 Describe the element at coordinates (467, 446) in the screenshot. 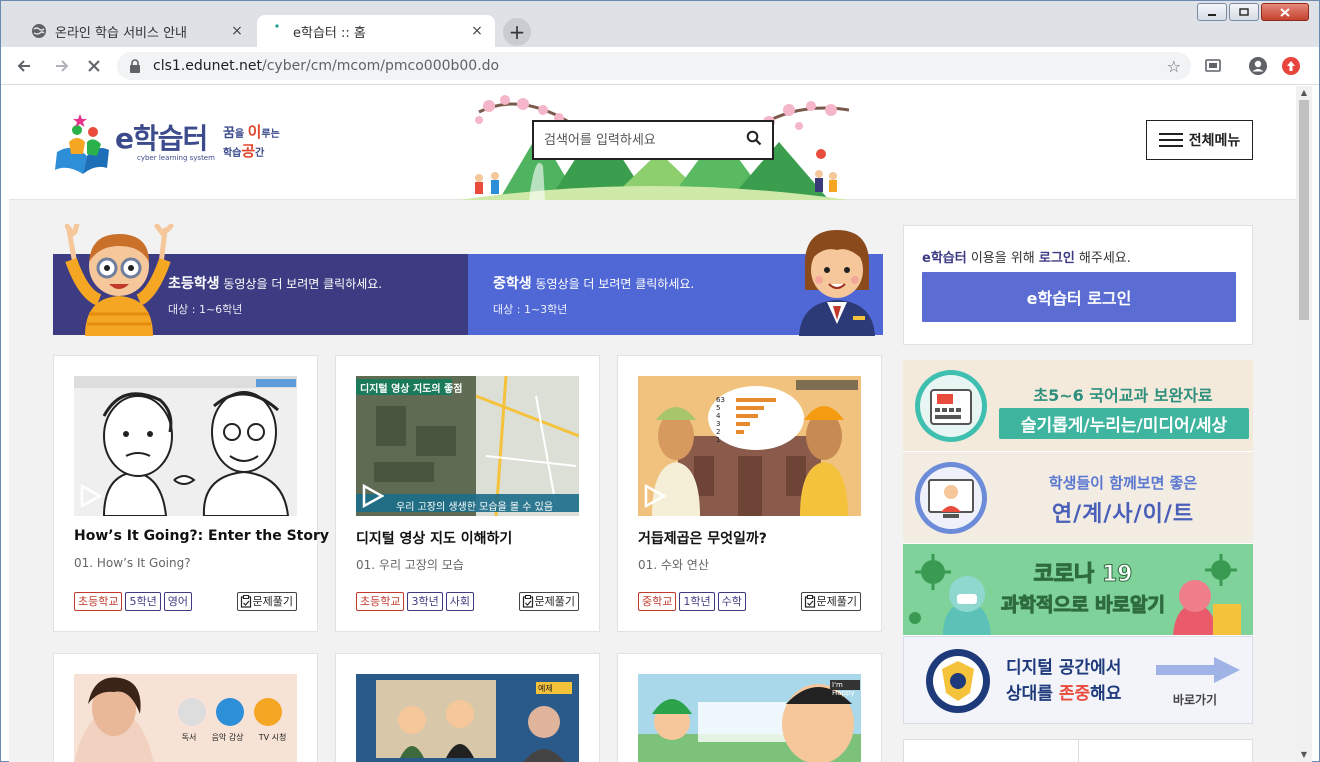

I see `video-thumbnail: 디지털 영상 지도의 좋점 우리 고장의 생생한 모습을 볼 수 있음` at that location.